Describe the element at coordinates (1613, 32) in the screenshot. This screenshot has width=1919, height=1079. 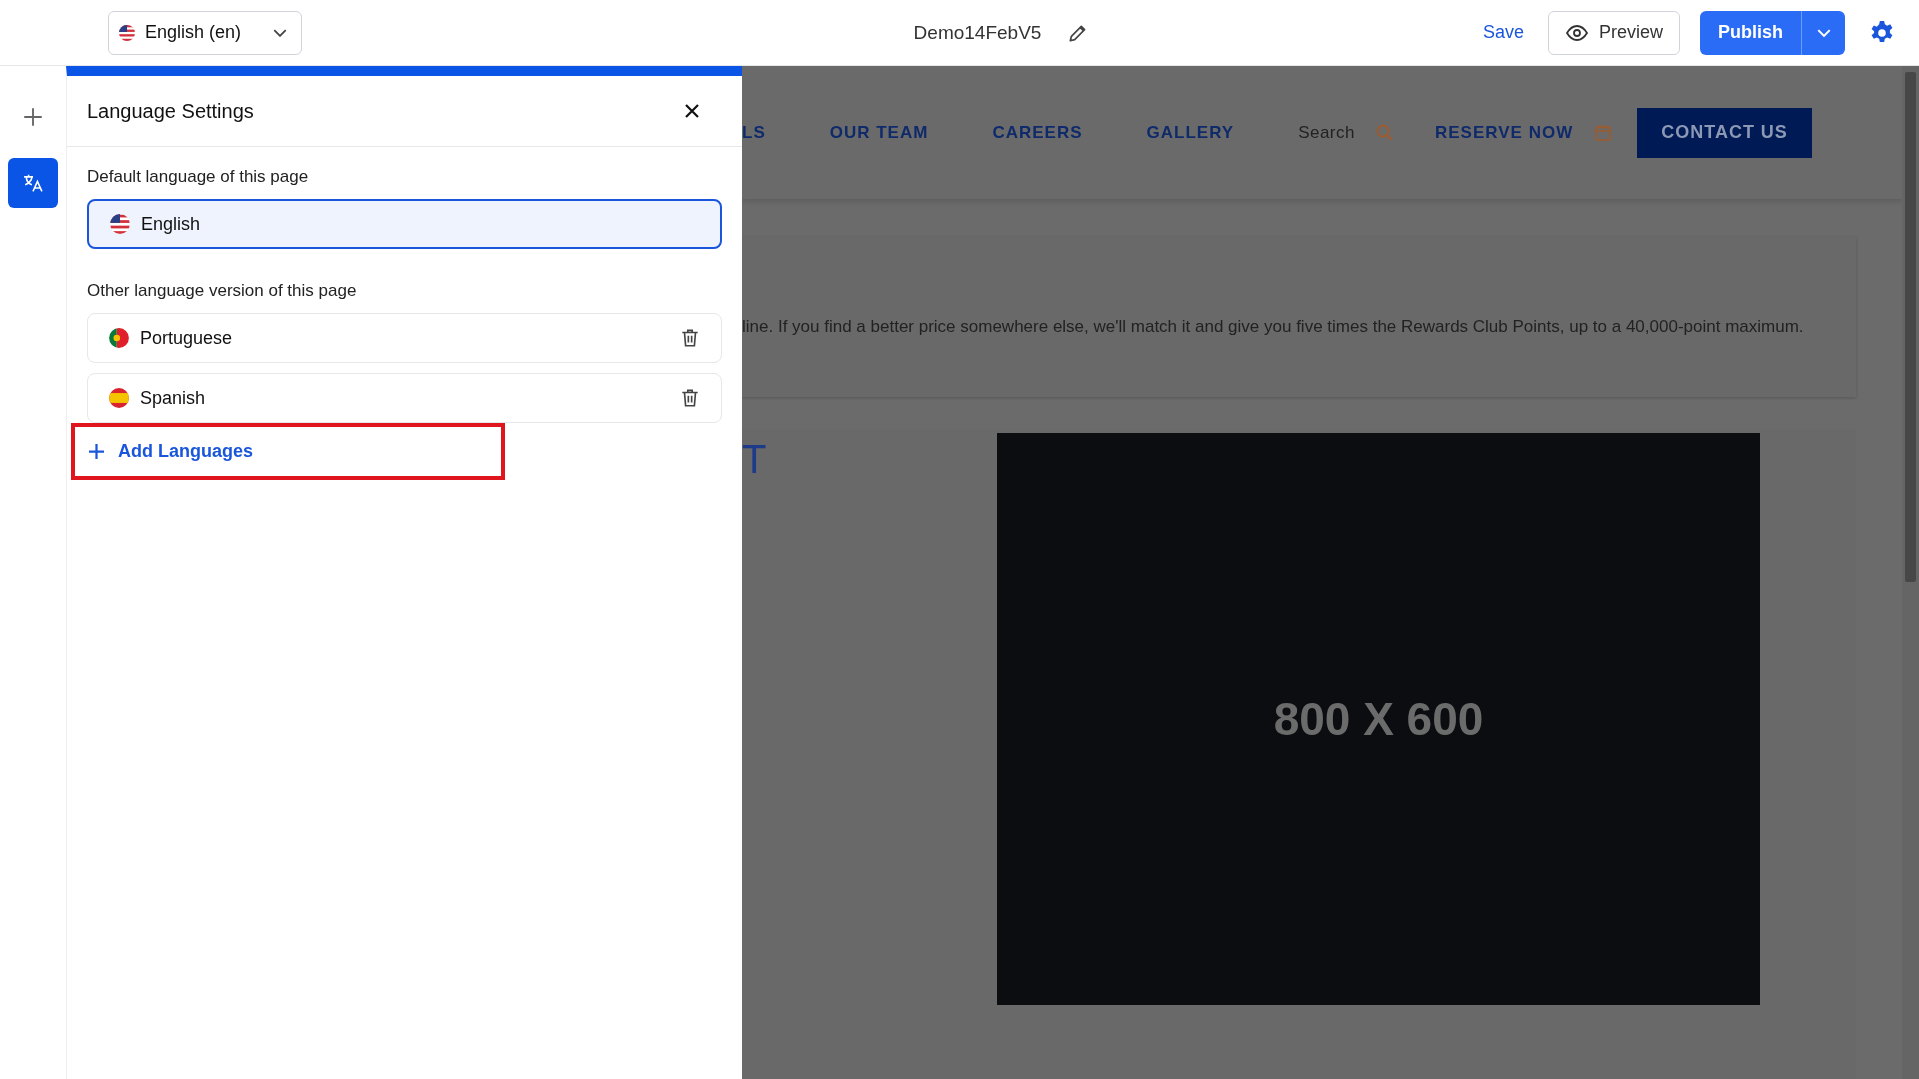
I see `preview-button: Preview` at that location.